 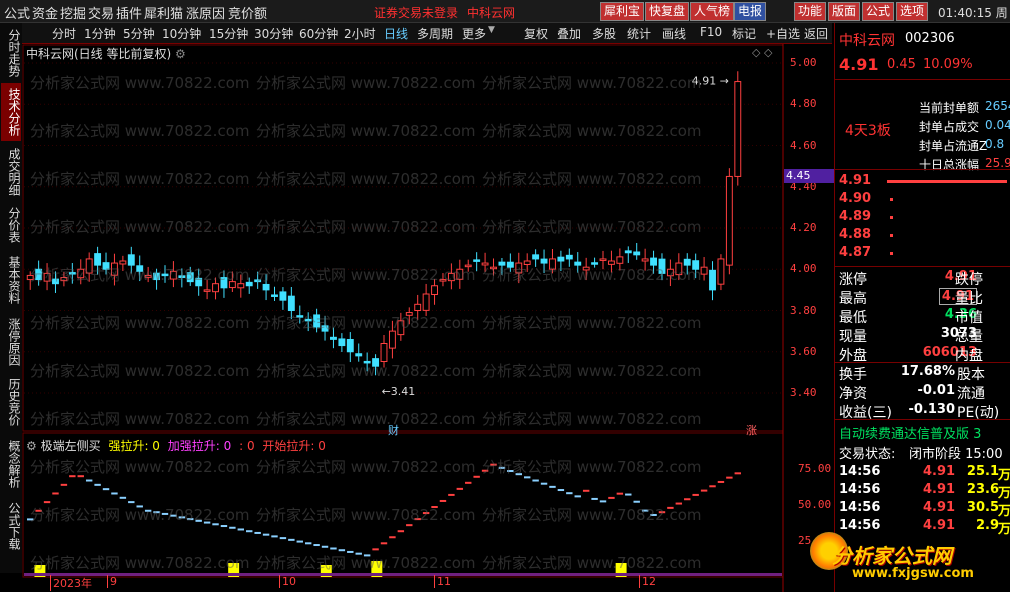 I want to click on logo-text: 分析家公式网, so click(x=892, y=556).